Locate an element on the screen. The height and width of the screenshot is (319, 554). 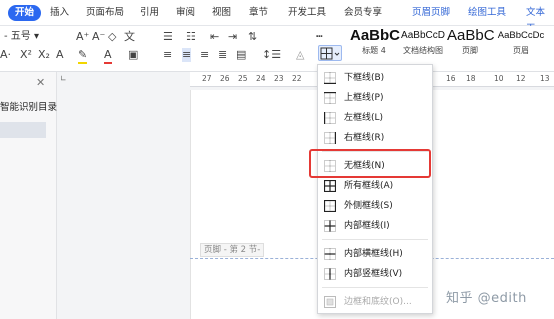
border-inside-horizontal-icon is located at coordinates (330, 254).